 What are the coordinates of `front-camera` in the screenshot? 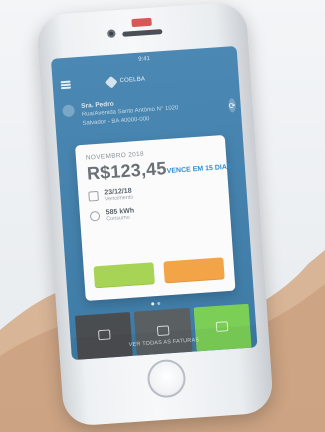 It's located at (111, 33).